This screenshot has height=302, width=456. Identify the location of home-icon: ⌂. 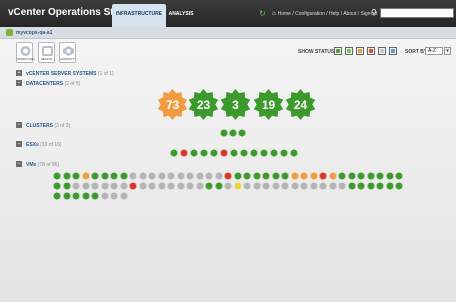
(274, 14).